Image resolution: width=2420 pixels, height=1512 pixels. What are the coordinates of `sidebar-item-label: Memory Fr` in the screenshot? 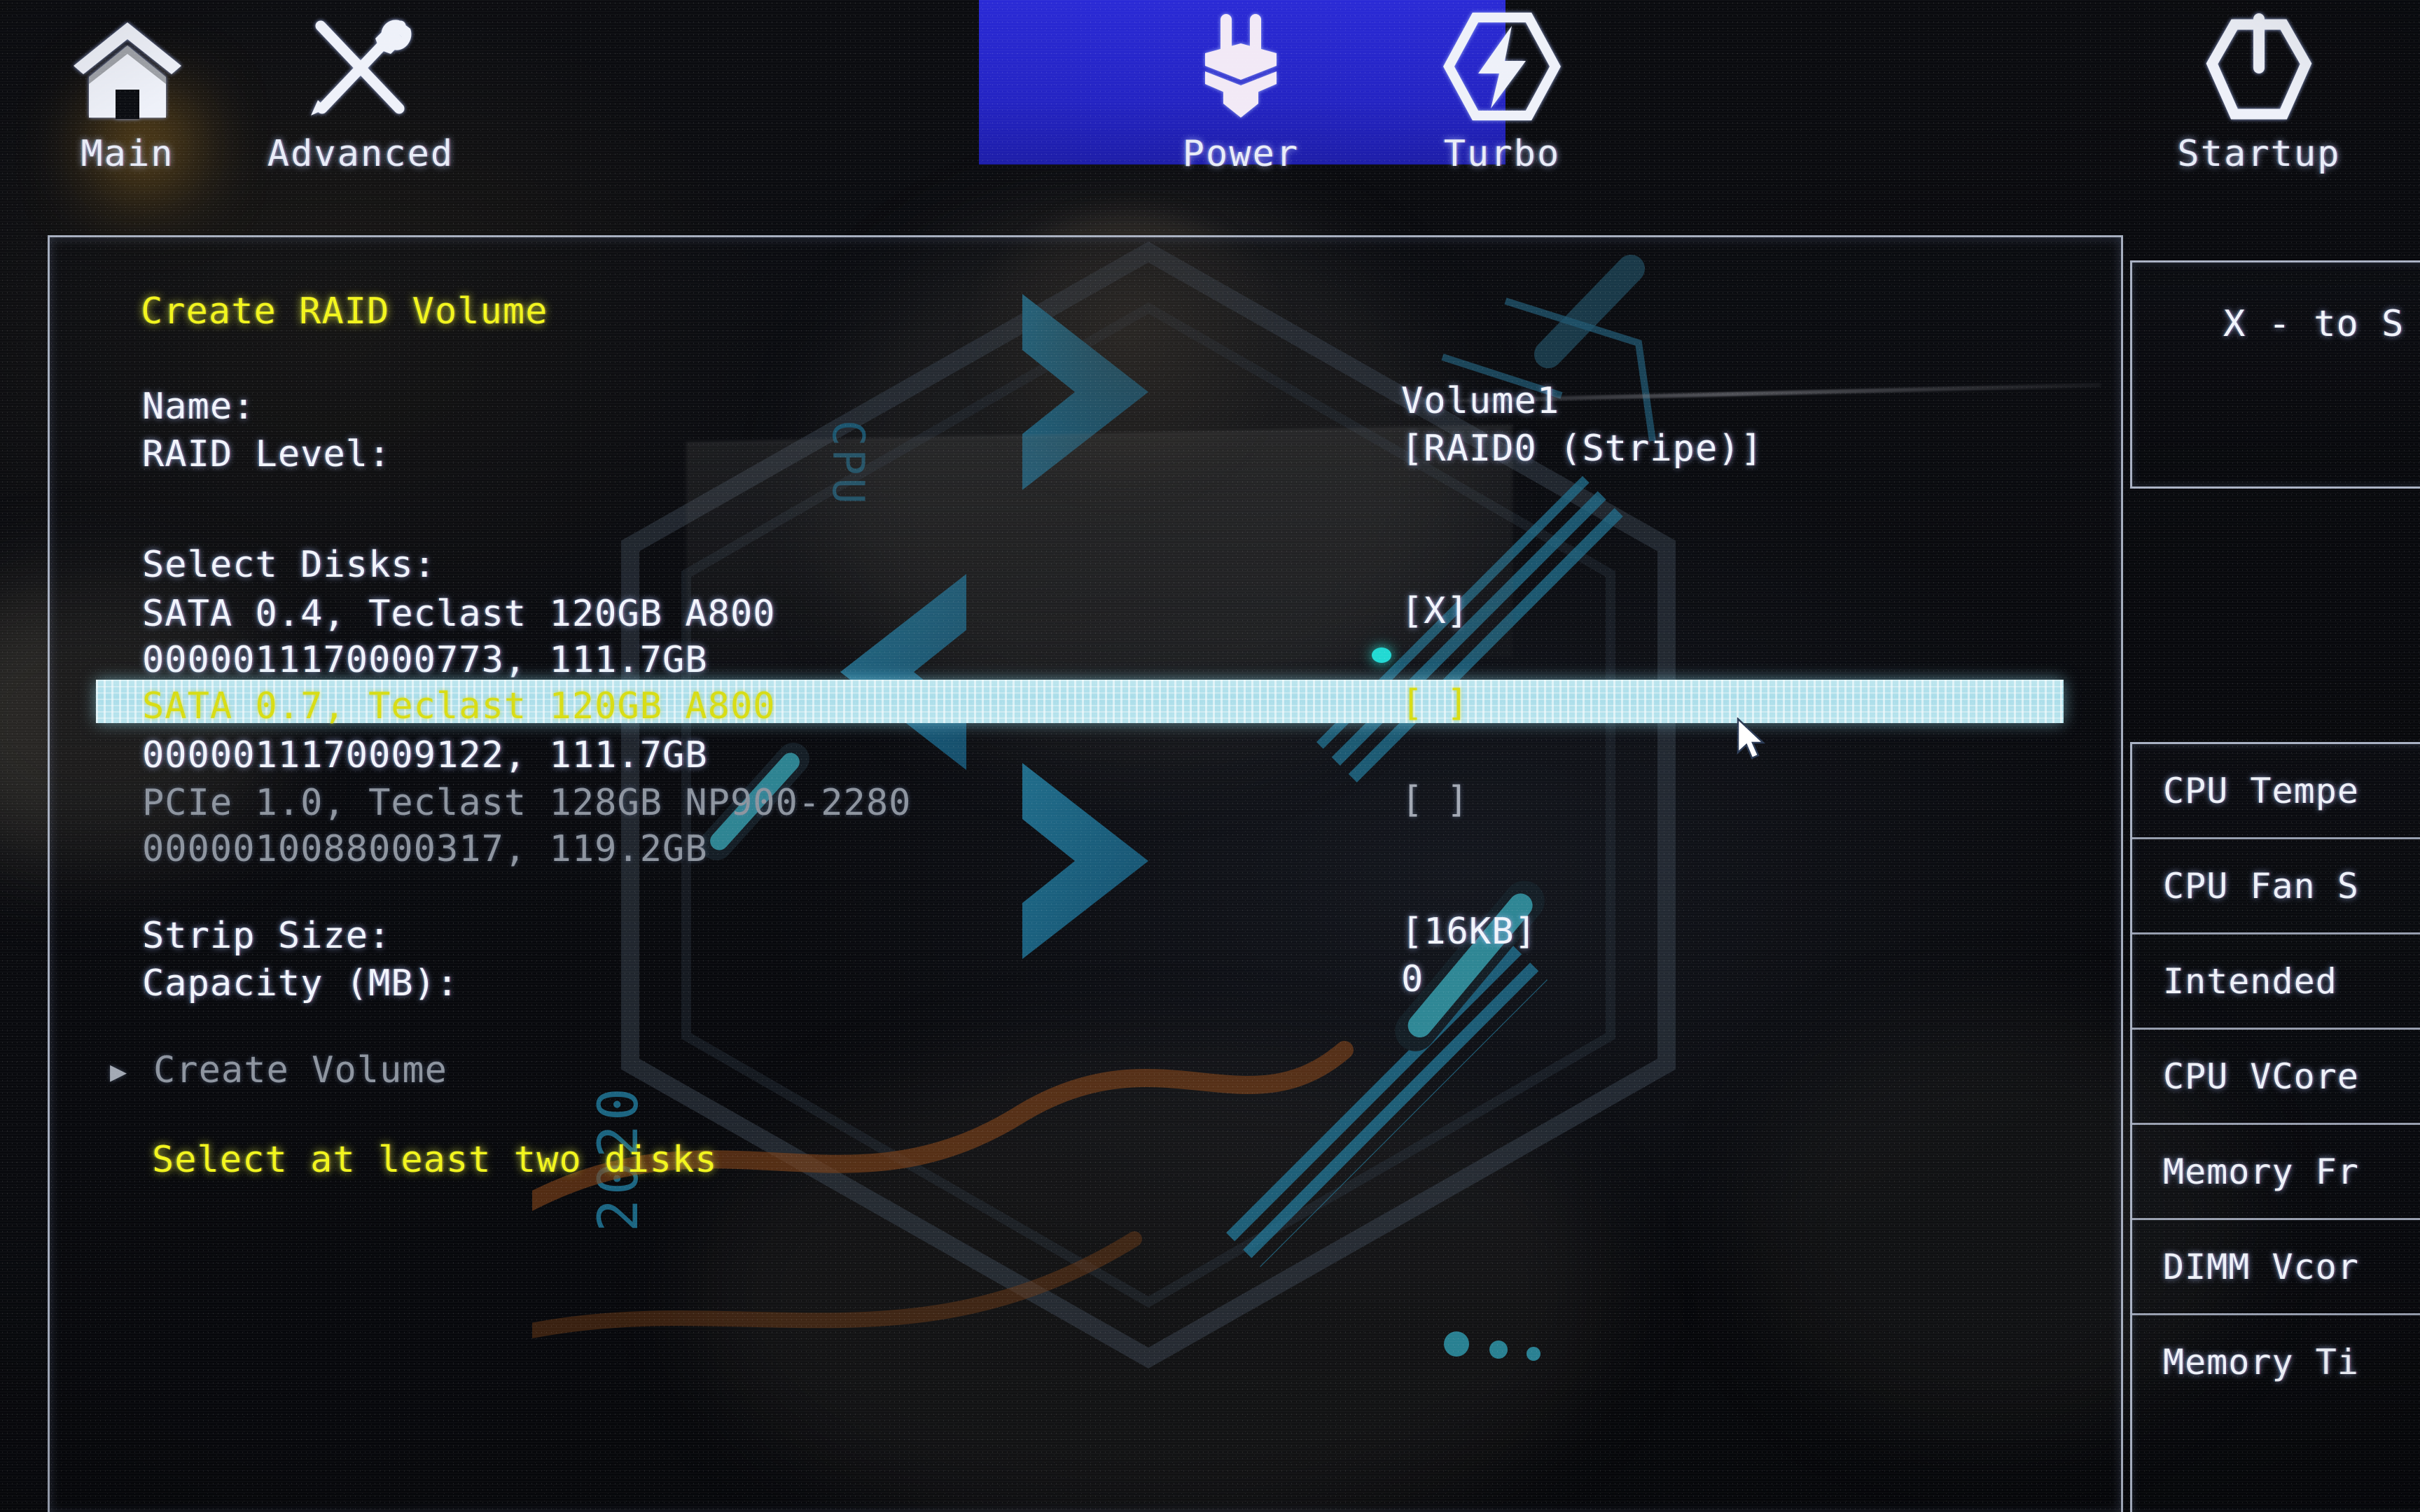 It's located at (2261, 1171).